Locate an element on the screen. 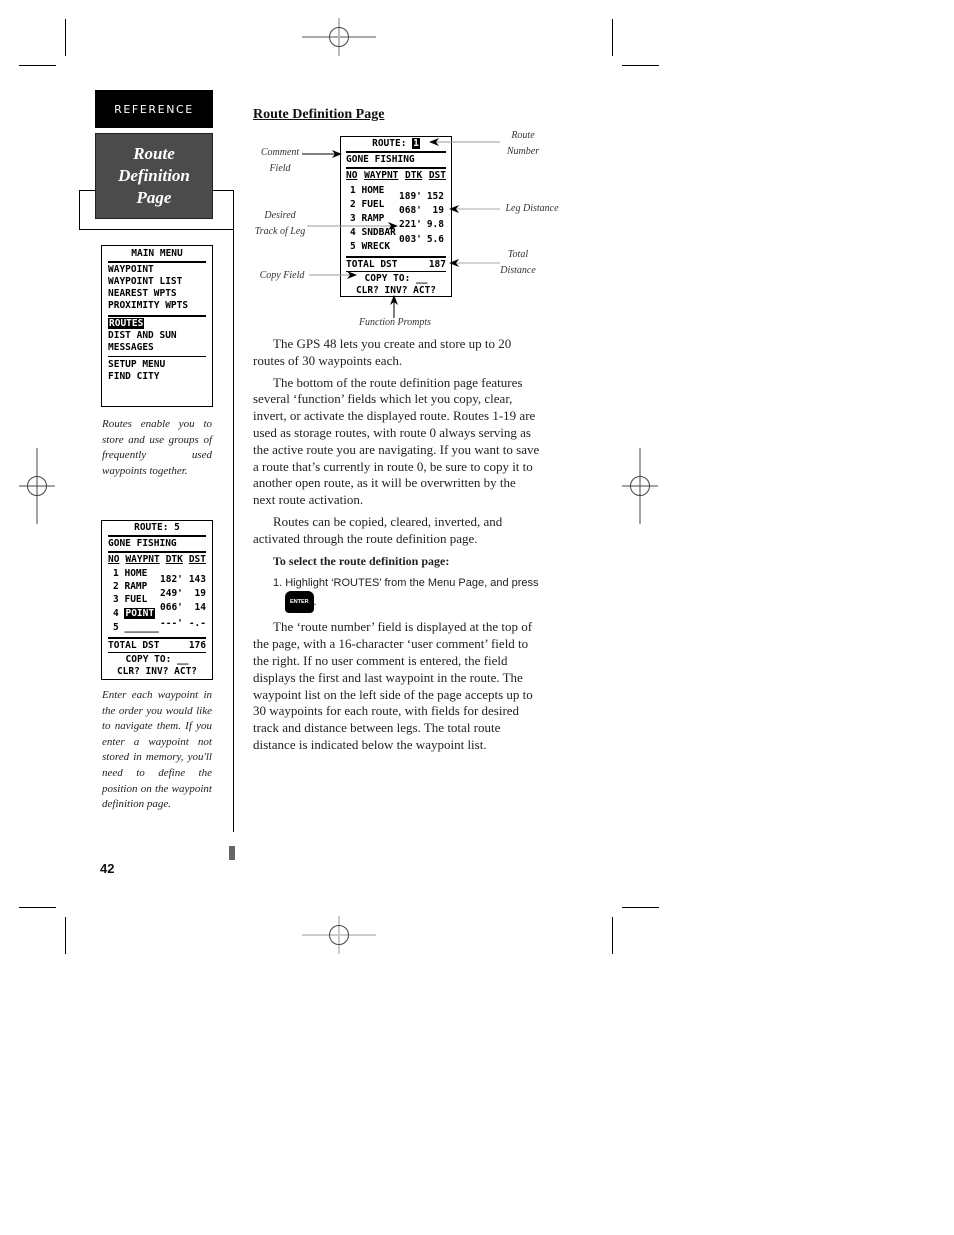 The image size is (954, 1235). callout-arrows is located at coordinates (401, 228).